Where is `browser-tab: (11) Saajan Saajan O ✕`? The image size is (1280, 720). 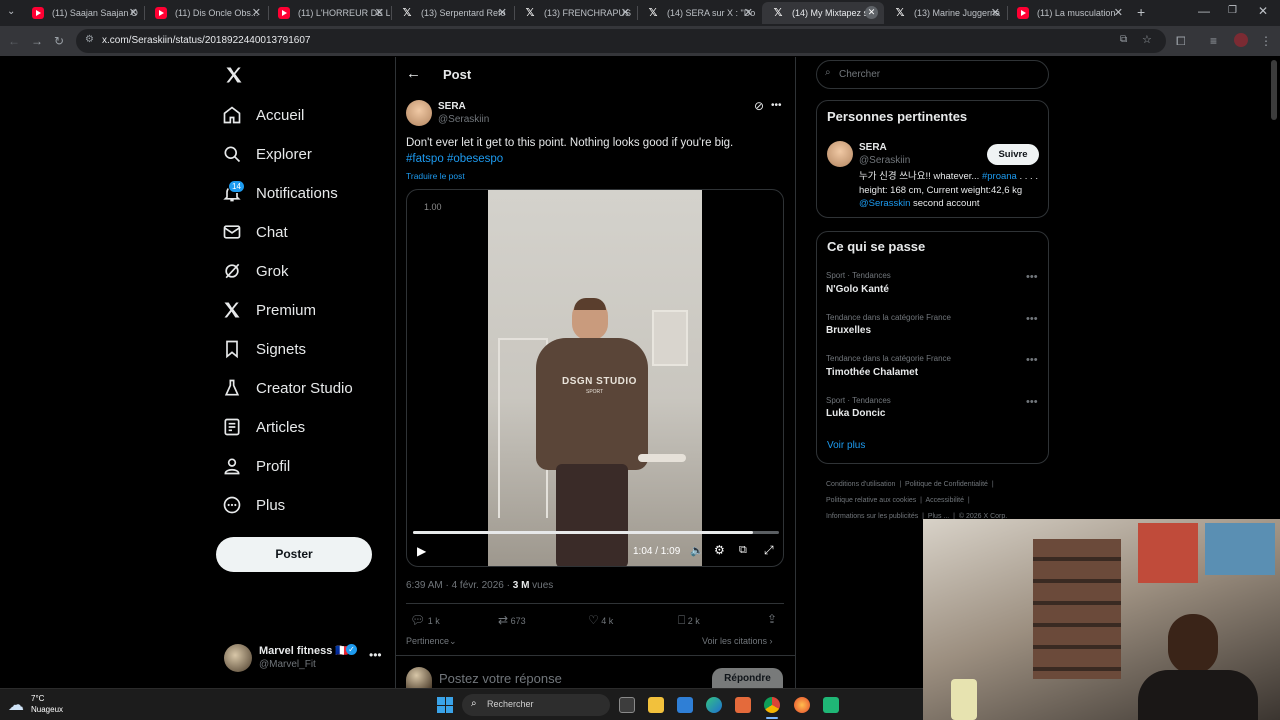 browser-tab: (11) Saajan Saajan O ✕ is located at coordinates (83, 13).